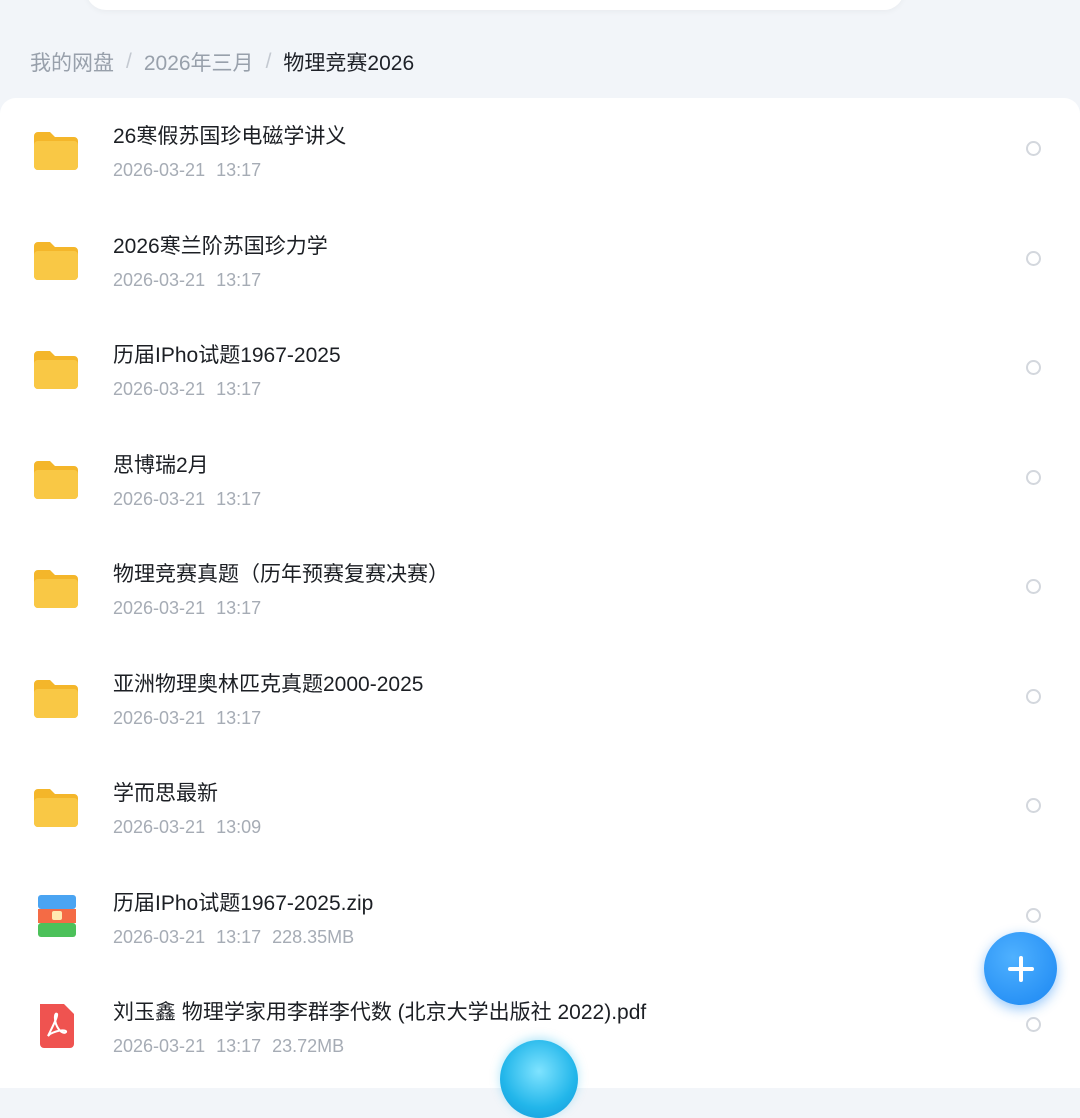 The width and height of the screenshot is (1080, 1118). I want to click on plus-icon, so click(1020, 968).